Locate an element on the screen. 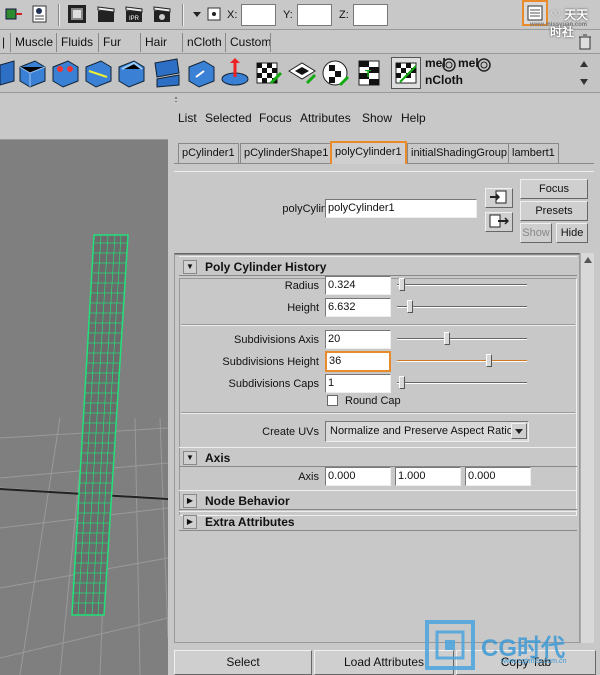 This screenshot has width=600, height=675. chevron-down-icon is located at coordinates (519, 431).